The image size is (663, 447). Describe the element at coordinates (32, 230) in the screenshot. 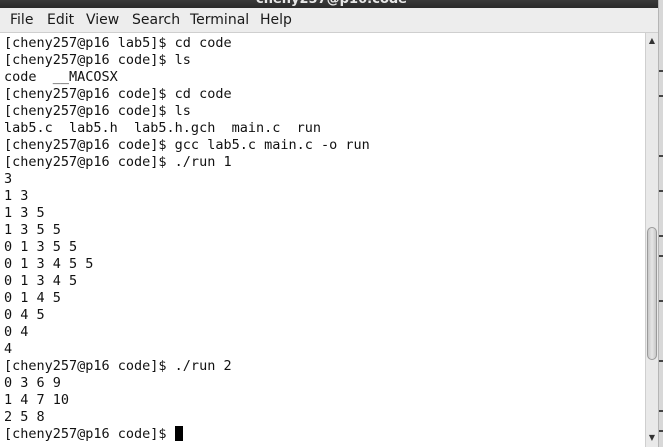

I see `terminal-line: 1 3 5 5` at that location.